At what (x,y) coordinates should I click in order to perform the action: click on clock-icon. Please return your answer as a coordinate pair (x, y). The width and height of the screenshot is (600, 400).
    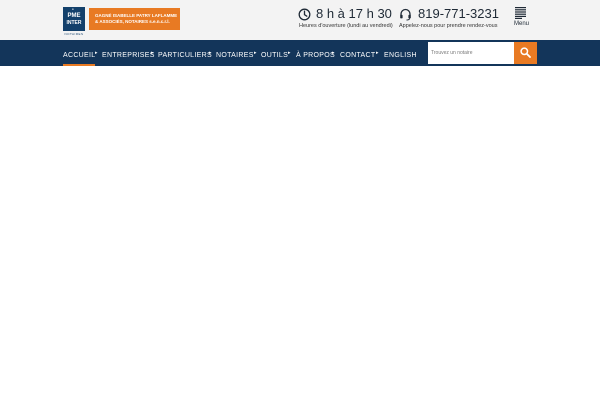
    Looking at the image, I should click on (304, 14).